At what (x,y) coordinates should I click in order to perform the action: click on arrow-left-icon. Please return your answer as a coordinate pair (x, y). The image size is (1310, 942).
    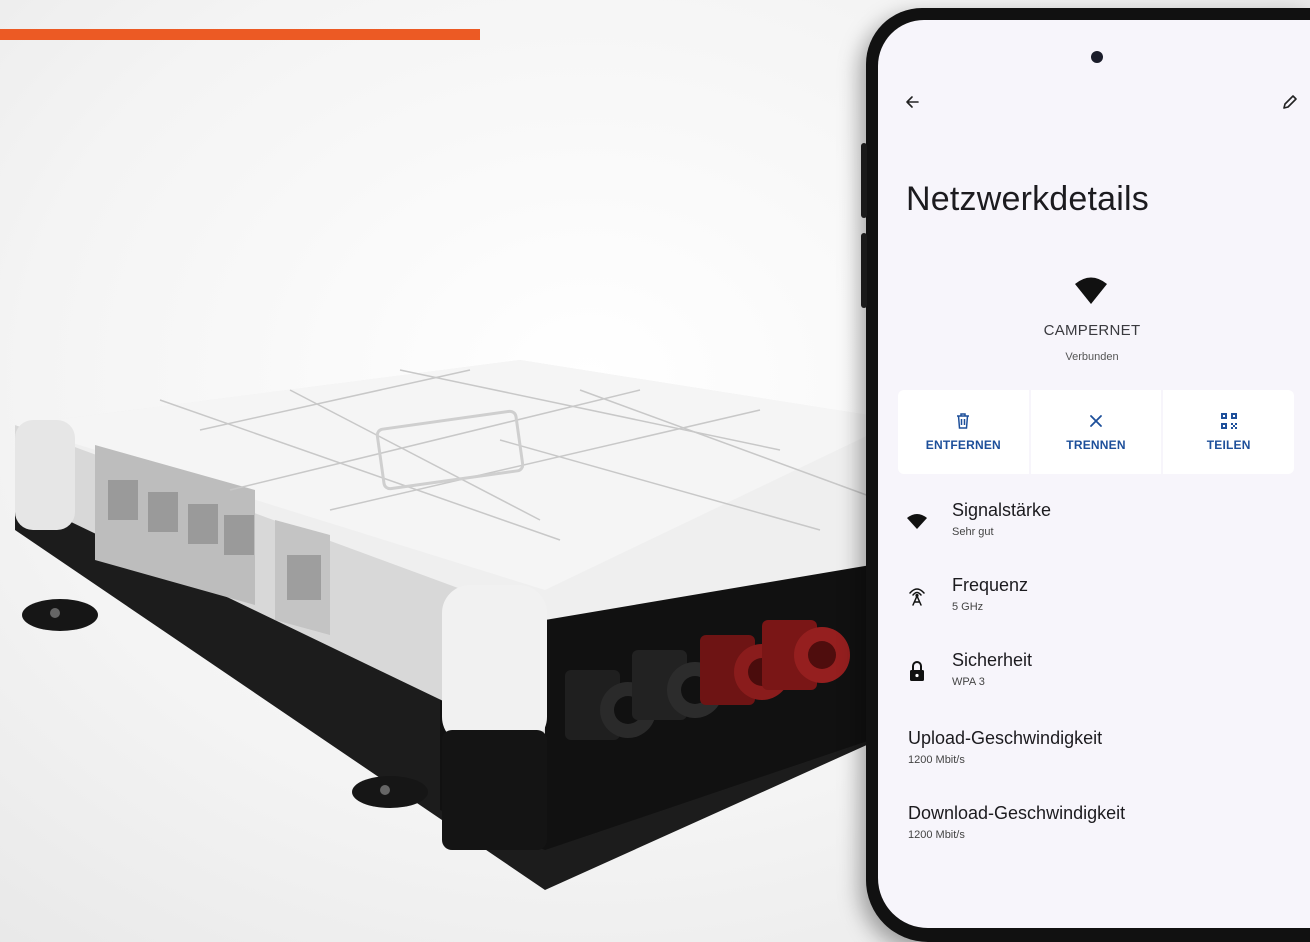
    Looking at the image, I should click on (912, 102).